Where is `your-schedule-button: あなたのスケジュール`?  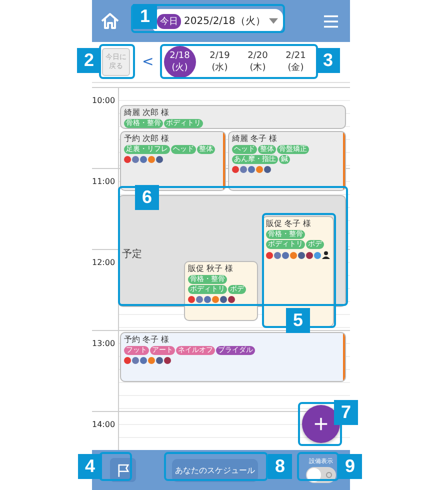 your-schedule-button: あなたのスケジュール is located at coordinates (215, 470).